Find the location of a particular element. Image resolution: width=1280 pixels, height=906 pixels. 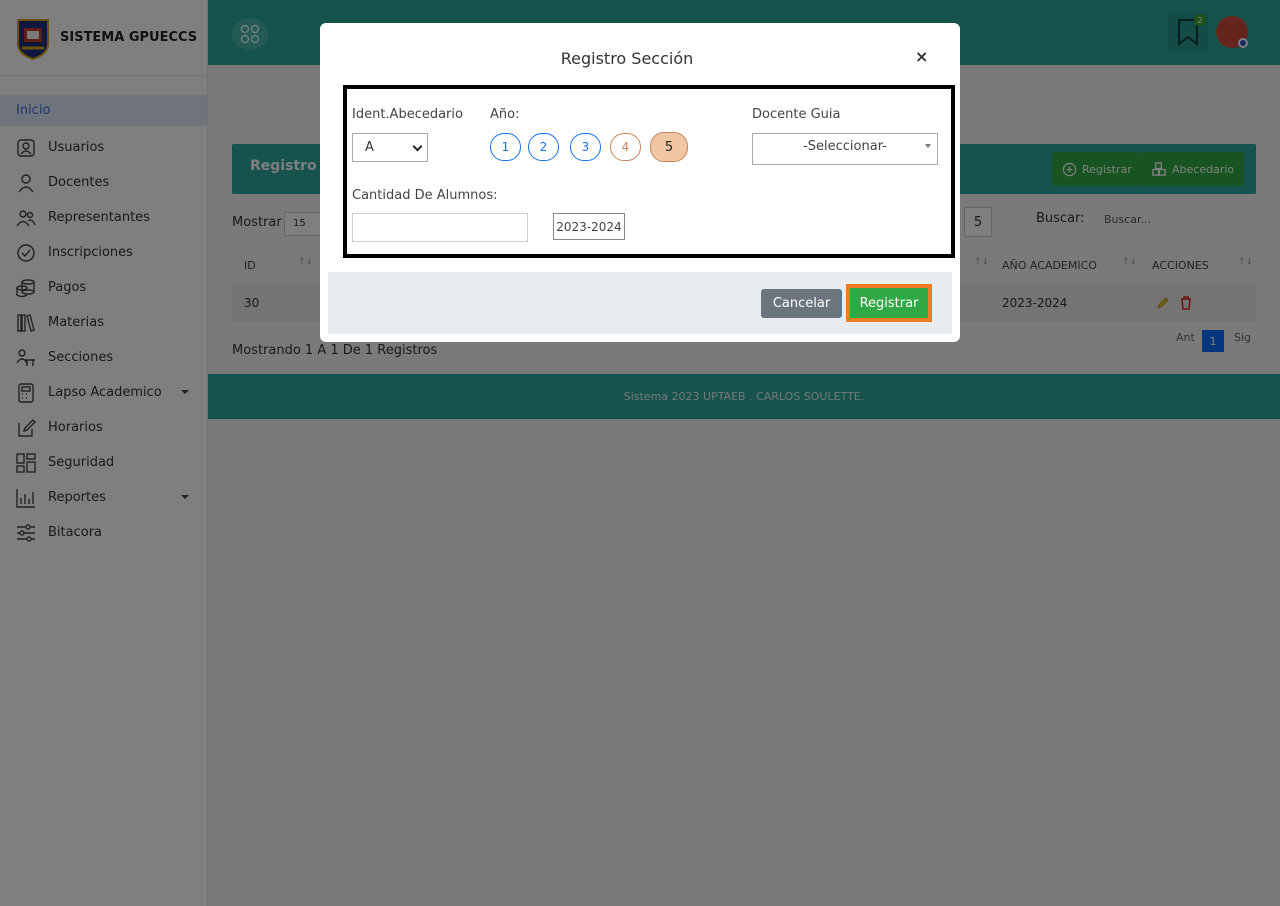

docente-select-value: -Seleccionar- is located at coordinates (845, 146).